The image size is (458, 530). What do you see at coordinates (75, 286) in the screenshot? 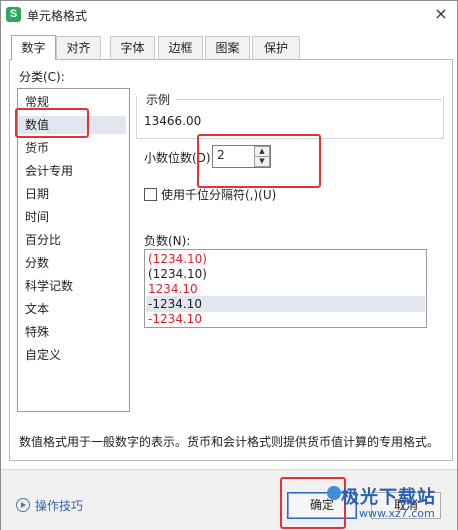
I see `category-item-scientific: 科学记数` at bounding box center [75, 286].